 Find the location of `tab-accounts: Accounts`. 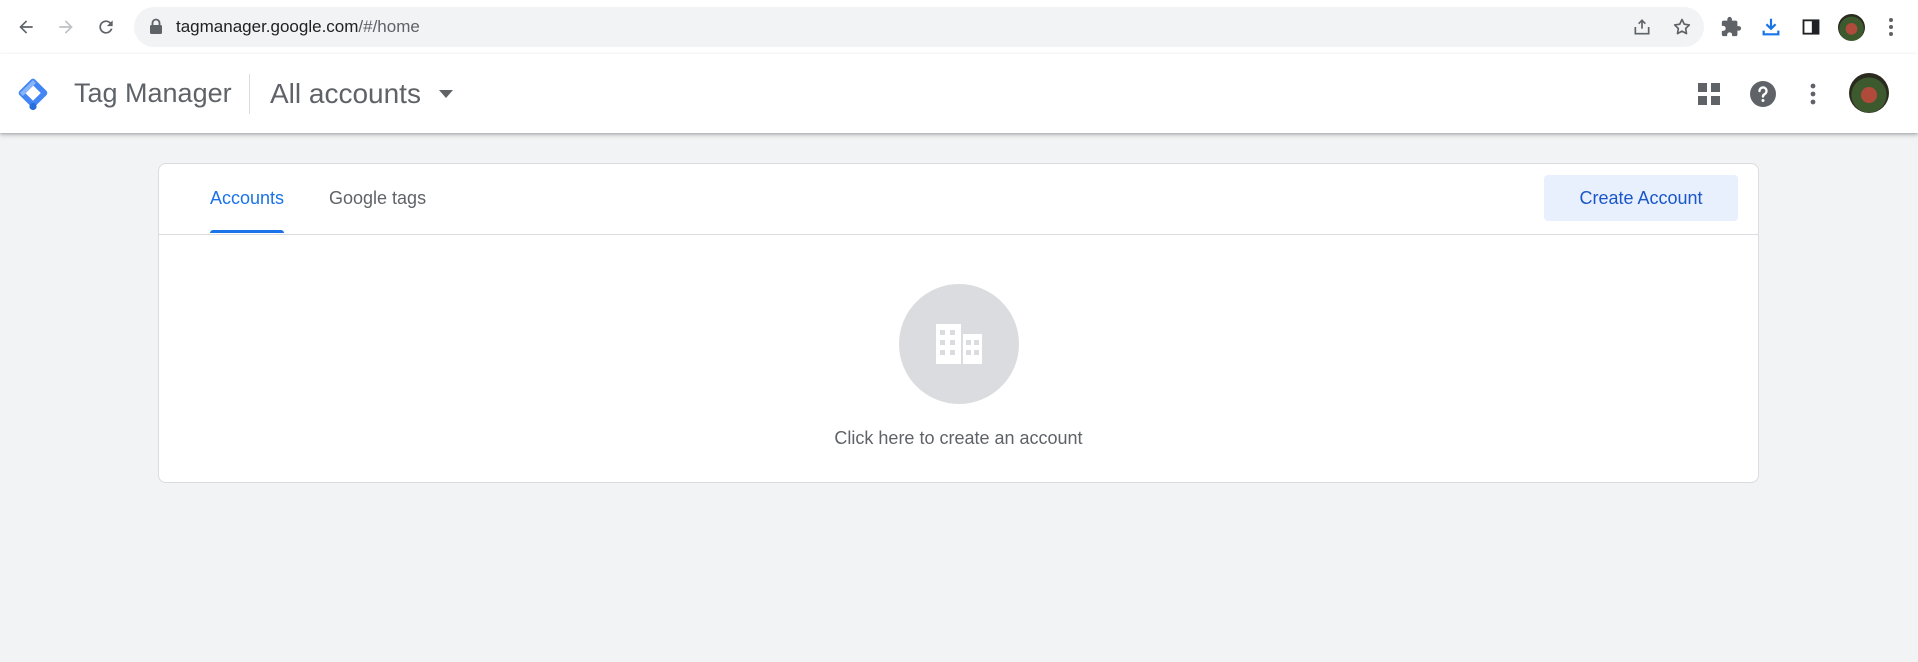

tab-accounts: Accounts is located at coordinates (247, 198).